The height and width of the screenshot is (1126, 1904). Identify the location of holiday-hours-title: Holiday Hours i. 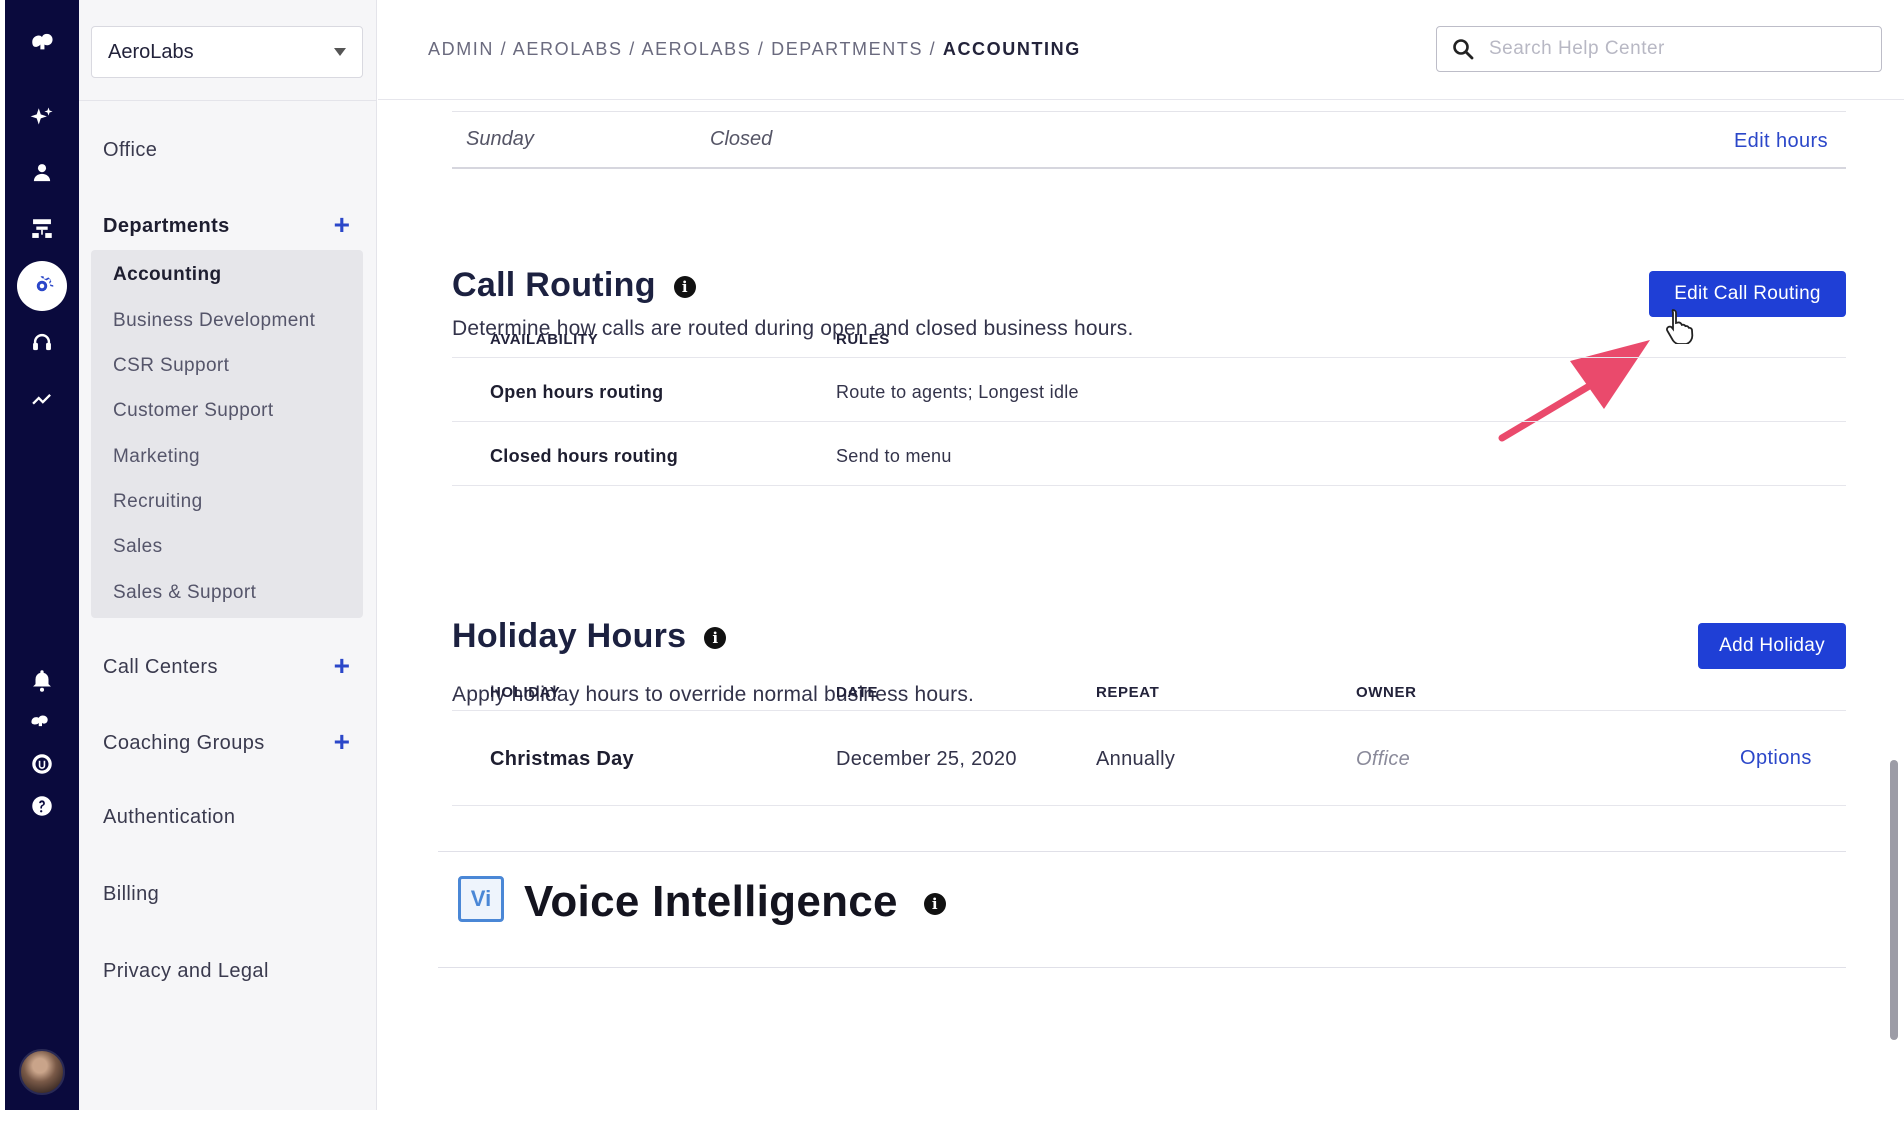
(589, 636).